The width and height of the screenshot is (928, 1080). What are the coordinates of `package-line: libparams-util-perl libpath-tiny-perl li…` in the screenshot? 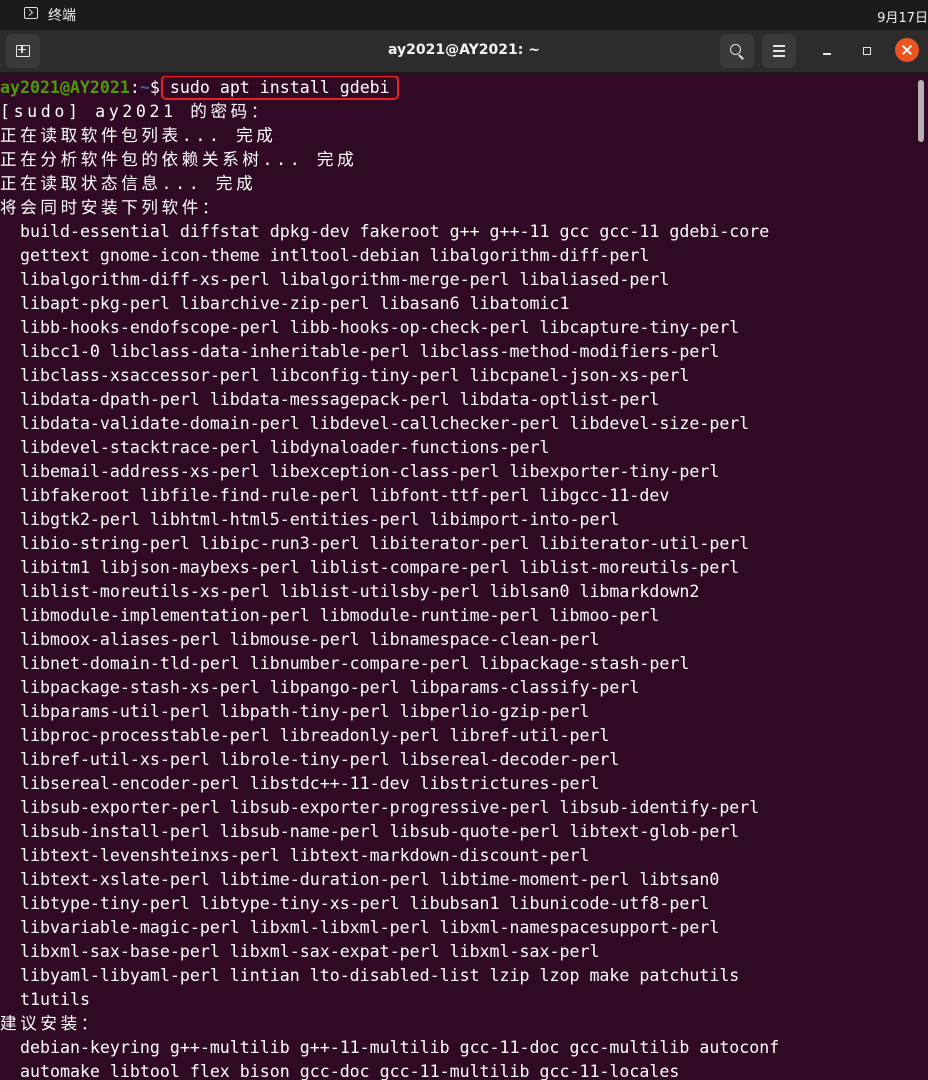 It's located at (305, 711).